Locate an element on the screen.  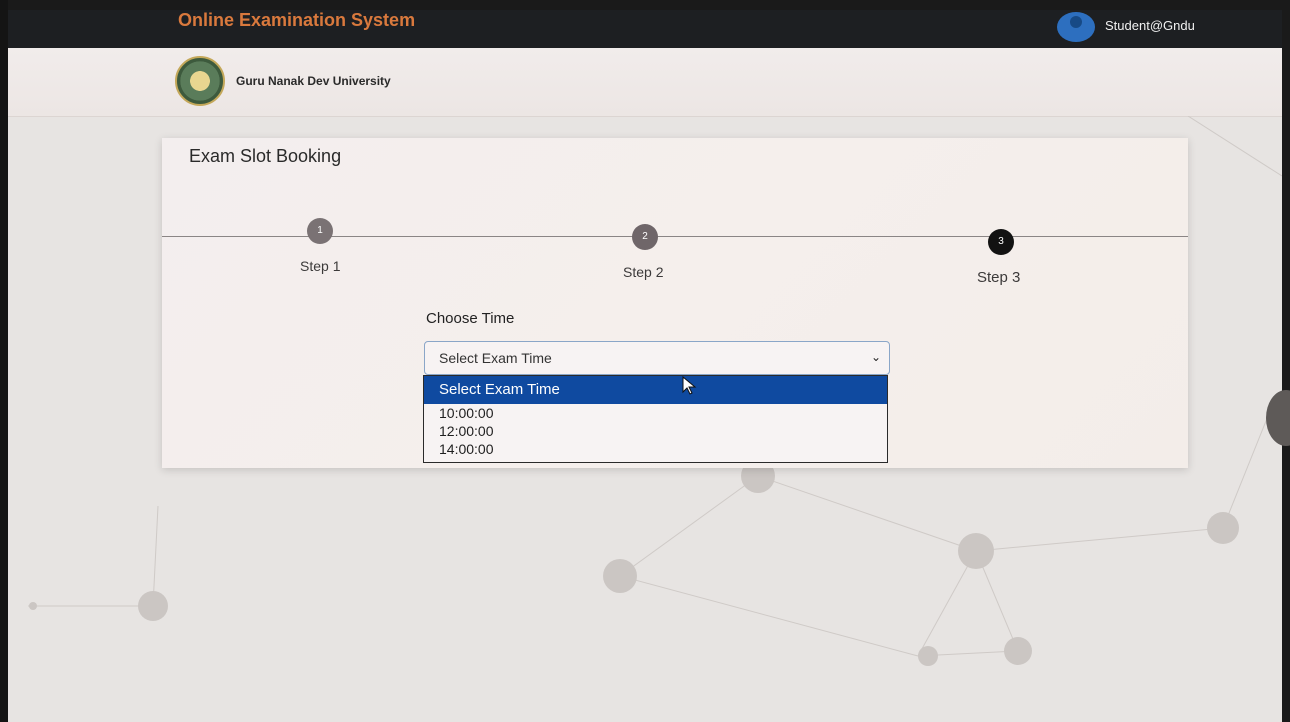
university-name: Guru Nanak Dev University is located at coordinates (313, 81).